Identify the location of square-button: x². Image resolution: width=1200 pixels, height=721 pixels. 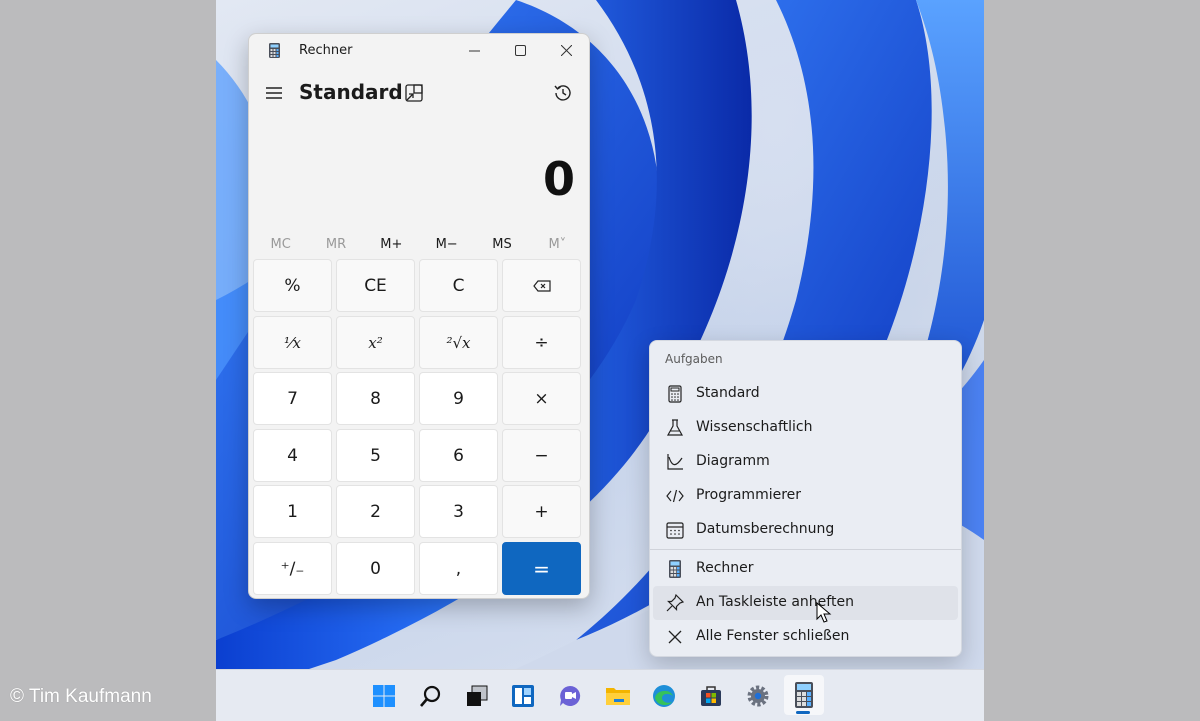
(375, 342).